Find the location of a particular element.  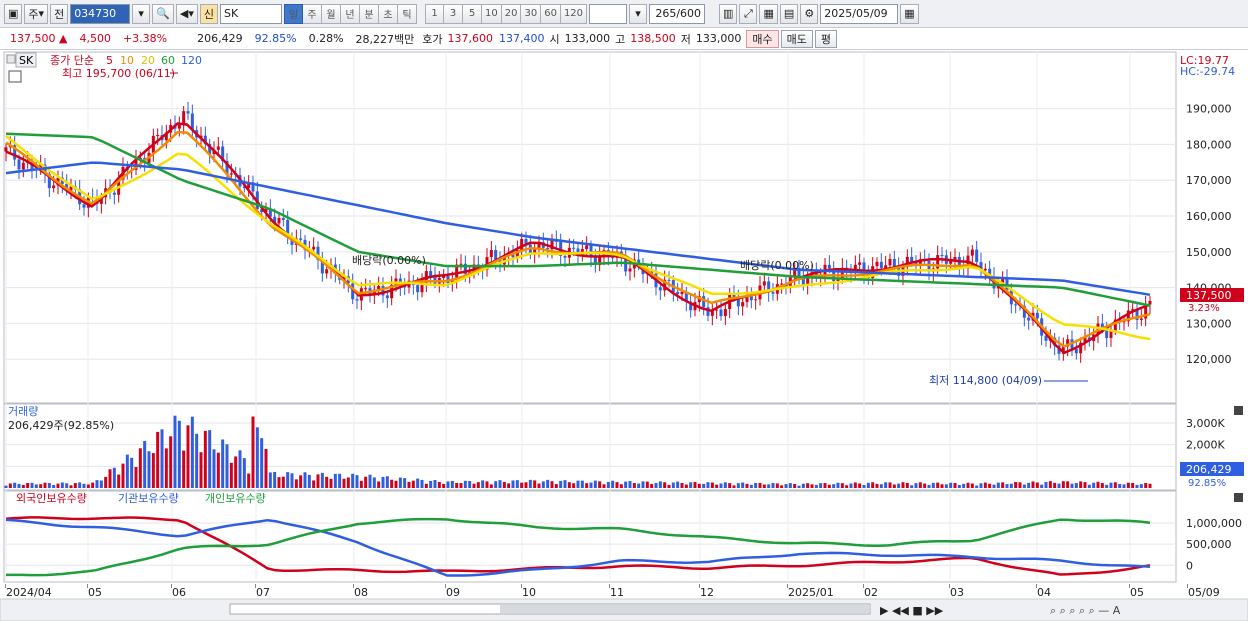

interval-tabs: 1 3 5 10 20 30 60 120 is located at coordinates (506, 13).